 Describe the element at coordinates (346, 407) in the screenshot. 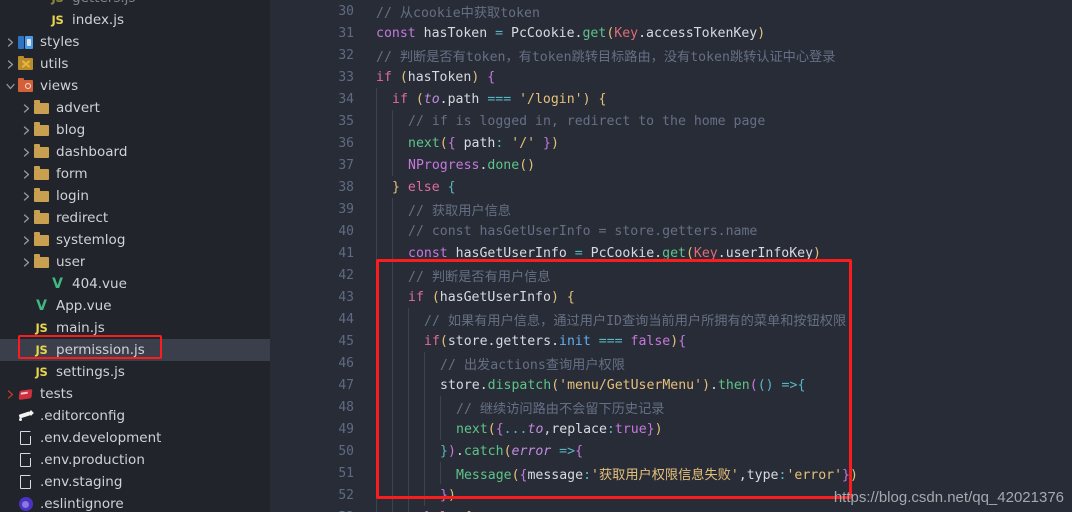

I see `line-number: 48` at that location.